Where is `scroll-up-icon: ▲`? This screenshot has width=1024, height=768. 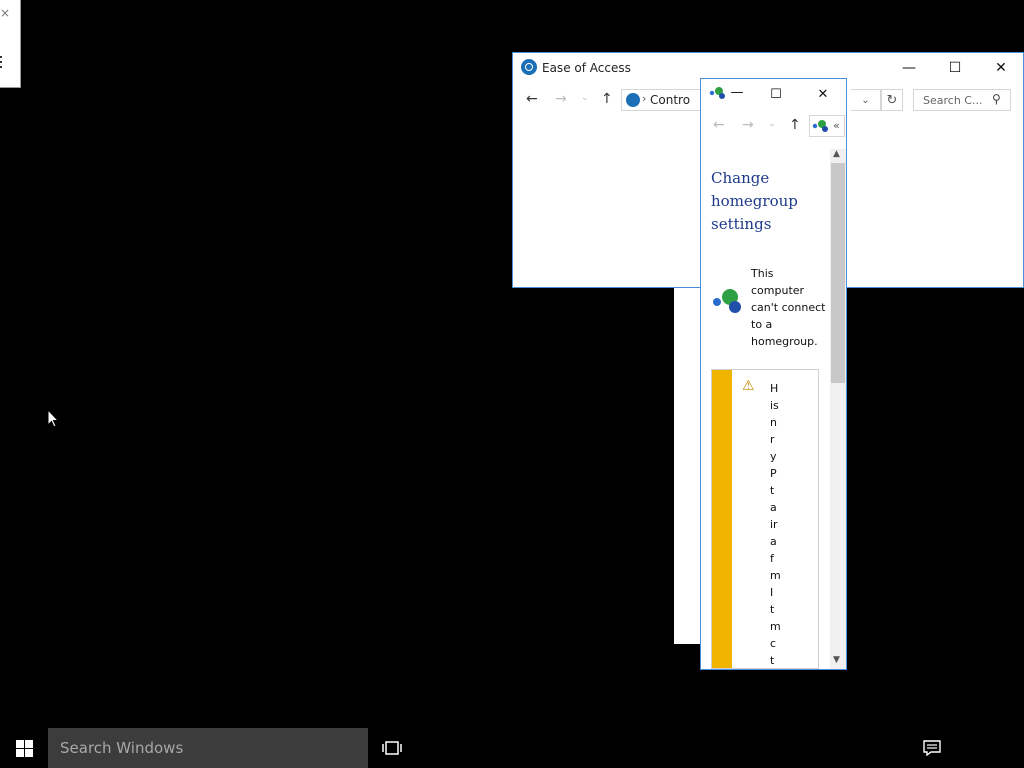 scroll-up-icon: ▲ is located at coordinates (836, 154).